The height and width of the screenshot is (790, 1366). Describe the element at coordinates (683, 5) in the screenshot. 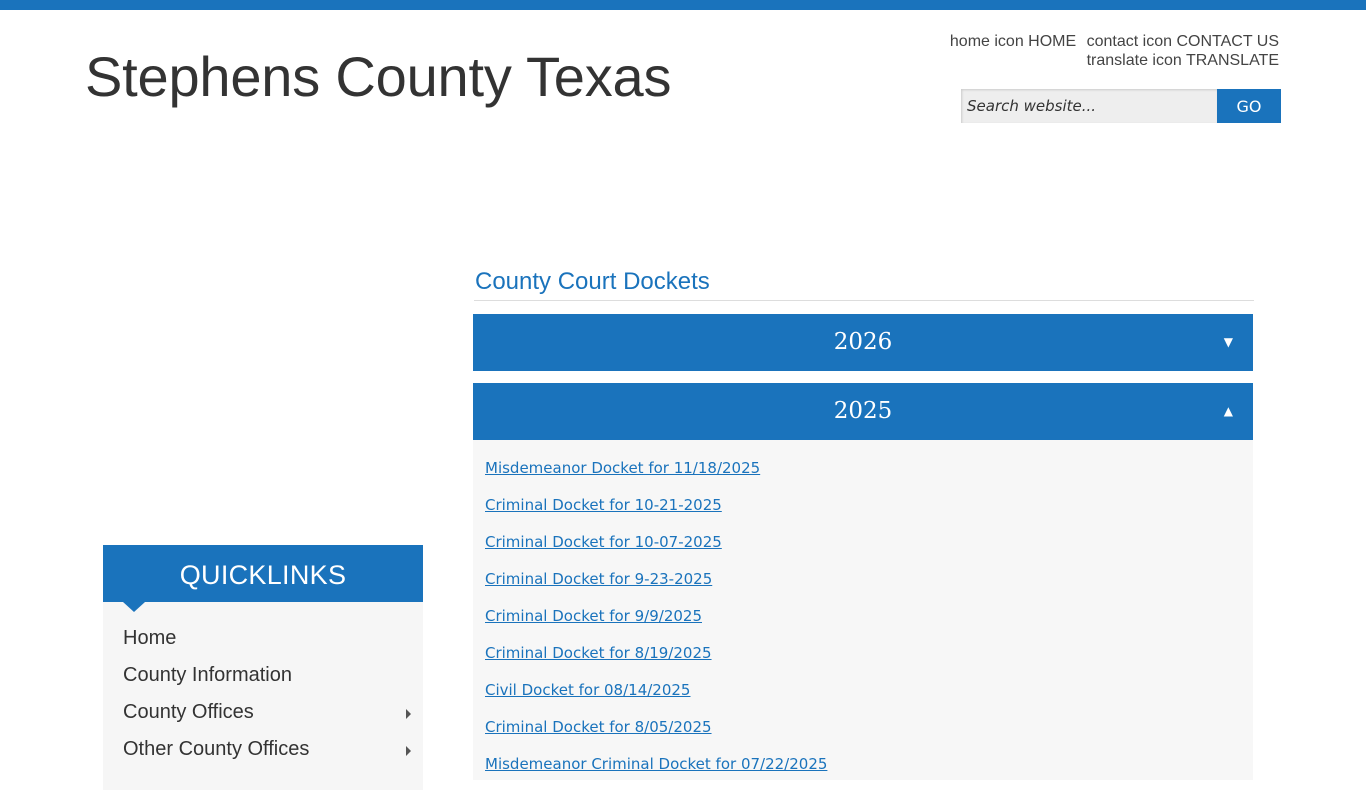

I see `top-accent-bar` at that location.